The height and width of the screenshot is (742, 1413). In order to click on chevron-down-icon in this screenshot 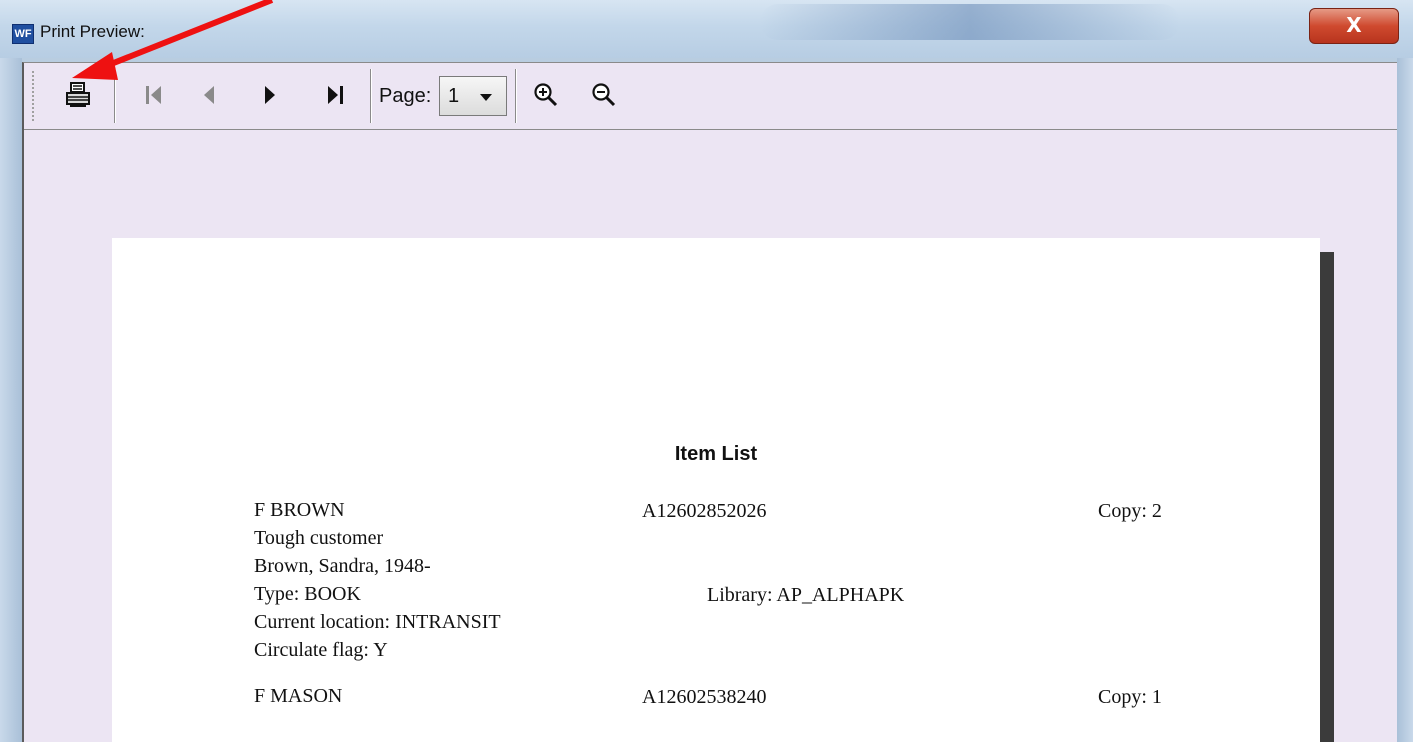, I will do `click(486, 97)`.